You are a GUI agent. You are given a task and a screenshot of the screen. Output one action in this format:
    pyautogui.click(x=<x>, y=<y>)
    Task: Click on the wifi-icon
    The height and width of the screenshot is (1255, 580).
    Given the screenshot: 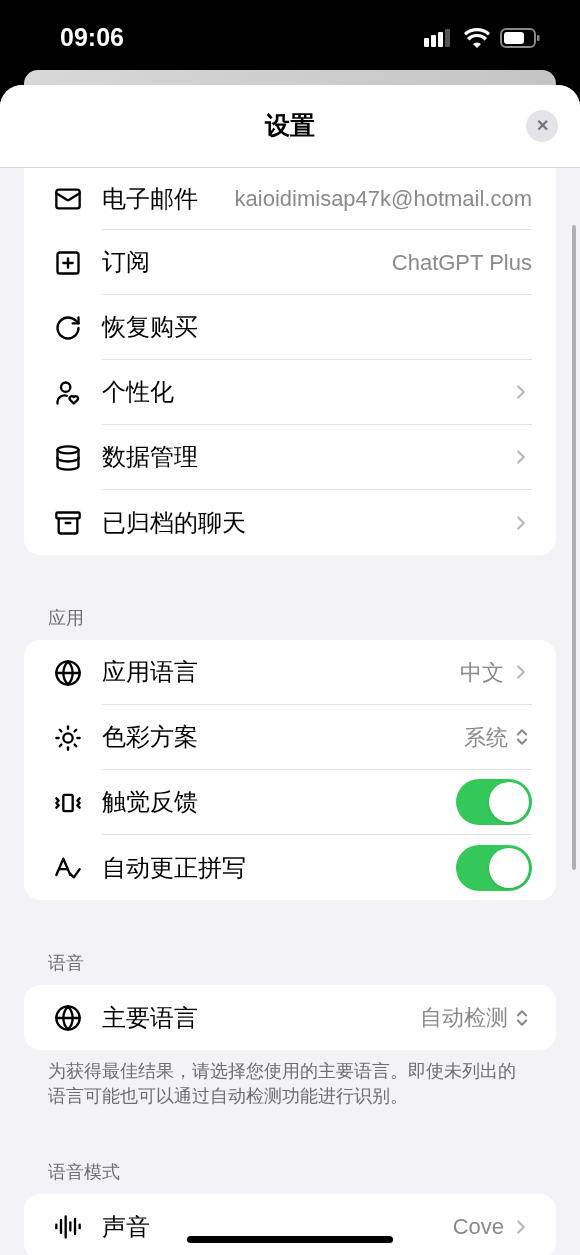 What is the action you would take?
    pyautogui.click(x=477, y=38)
    